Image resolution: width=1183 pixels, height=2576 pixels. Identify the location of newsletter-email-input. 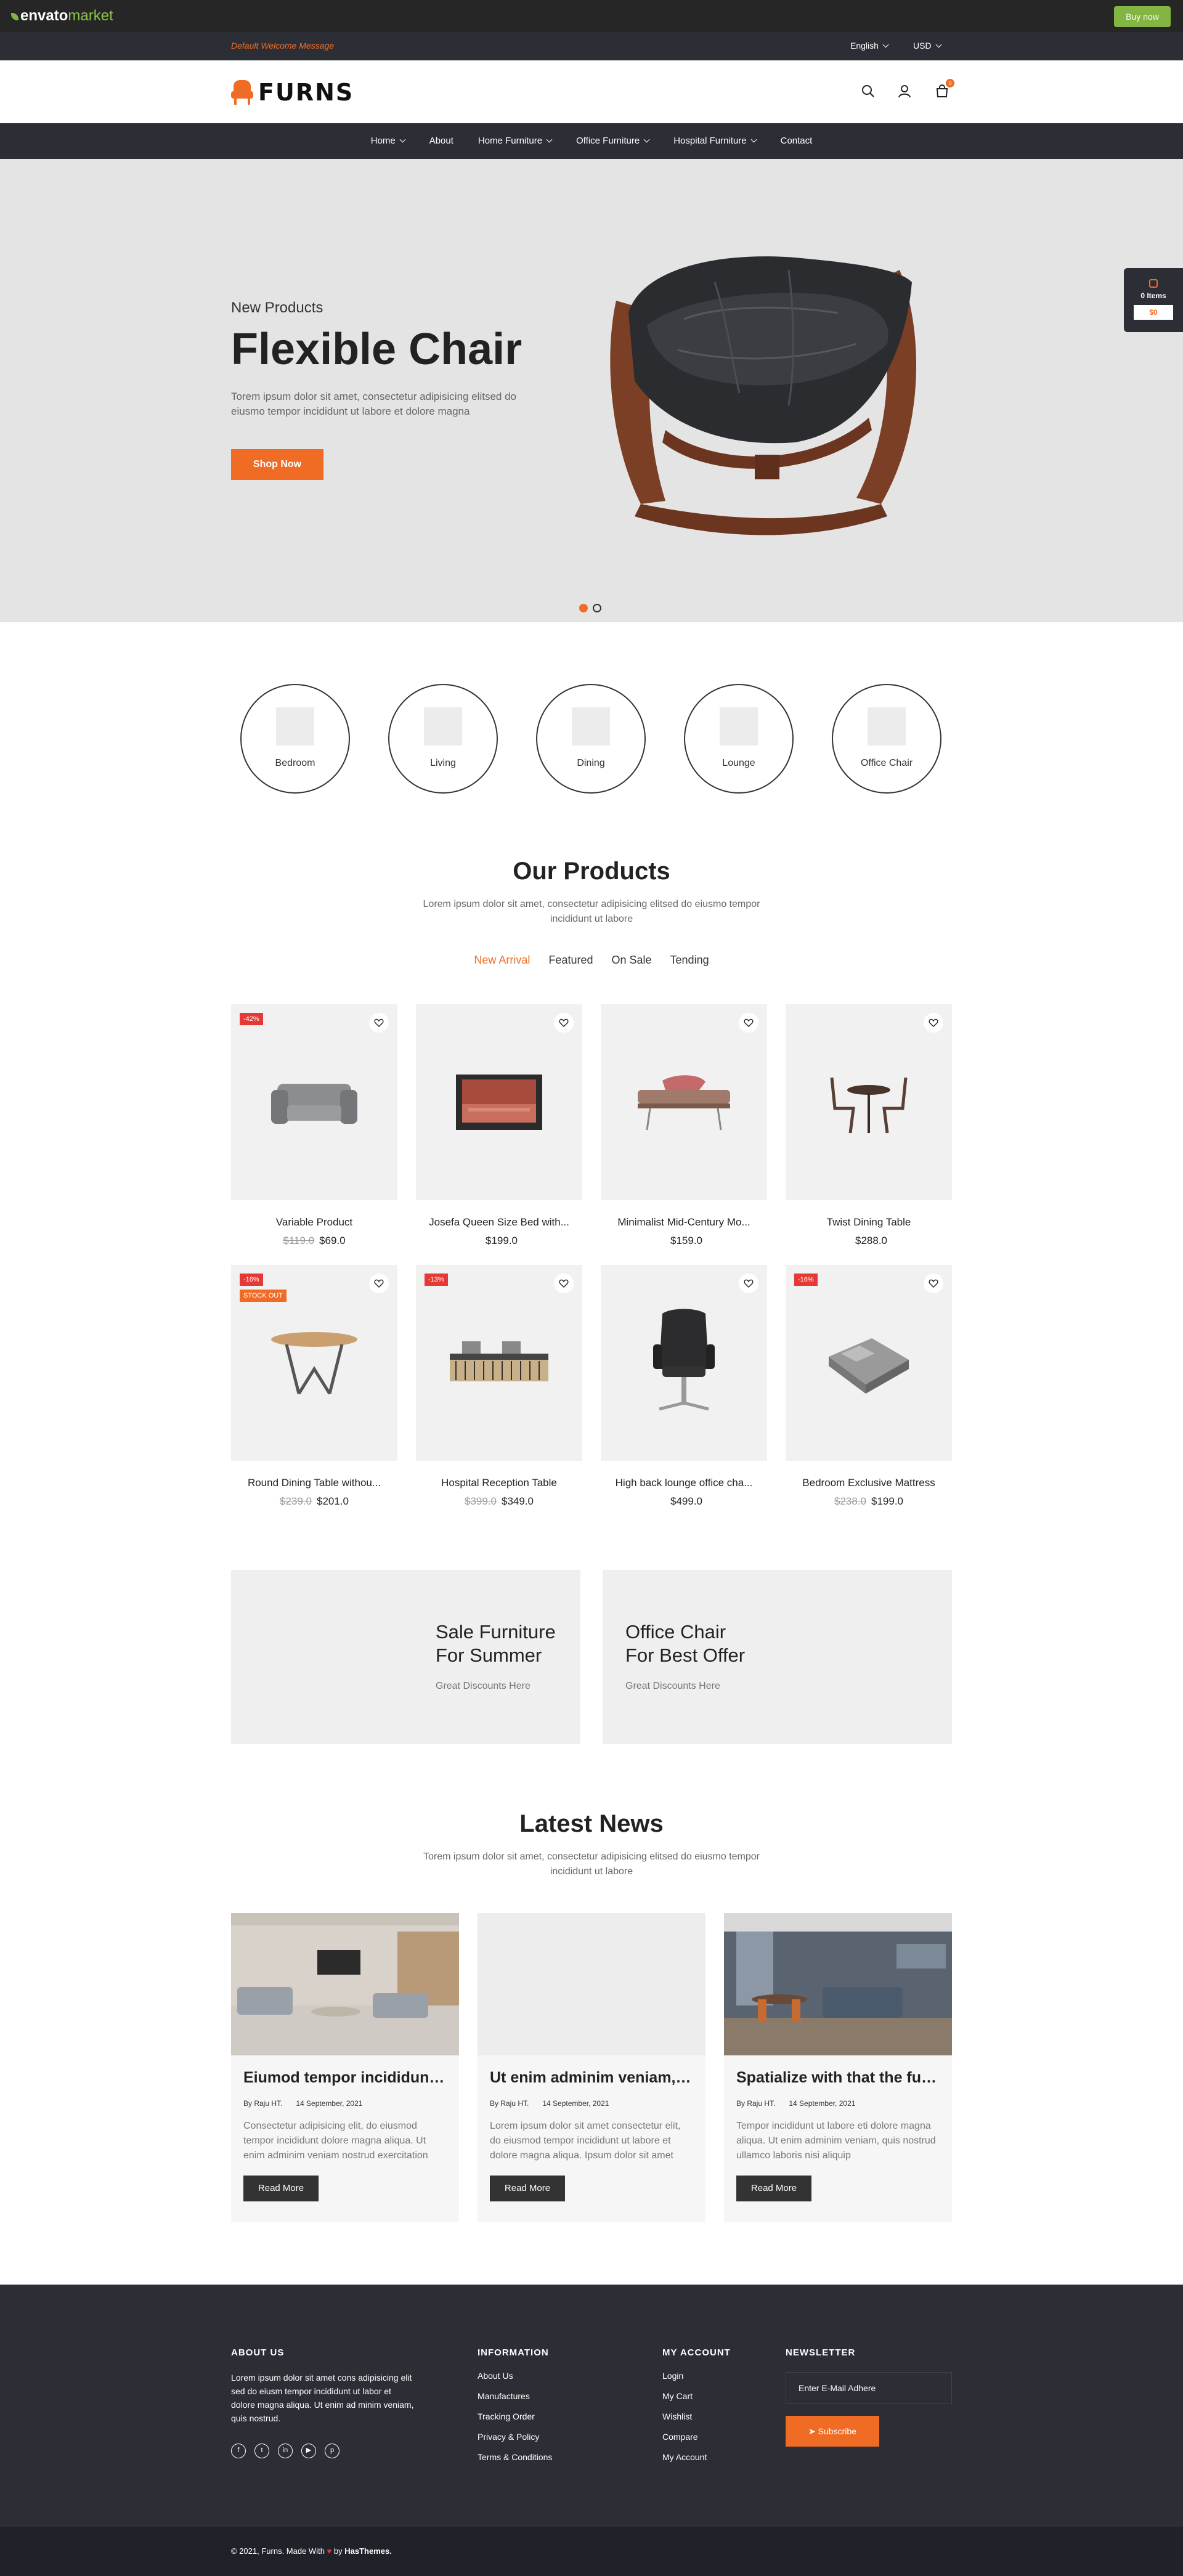
(869, 2388).